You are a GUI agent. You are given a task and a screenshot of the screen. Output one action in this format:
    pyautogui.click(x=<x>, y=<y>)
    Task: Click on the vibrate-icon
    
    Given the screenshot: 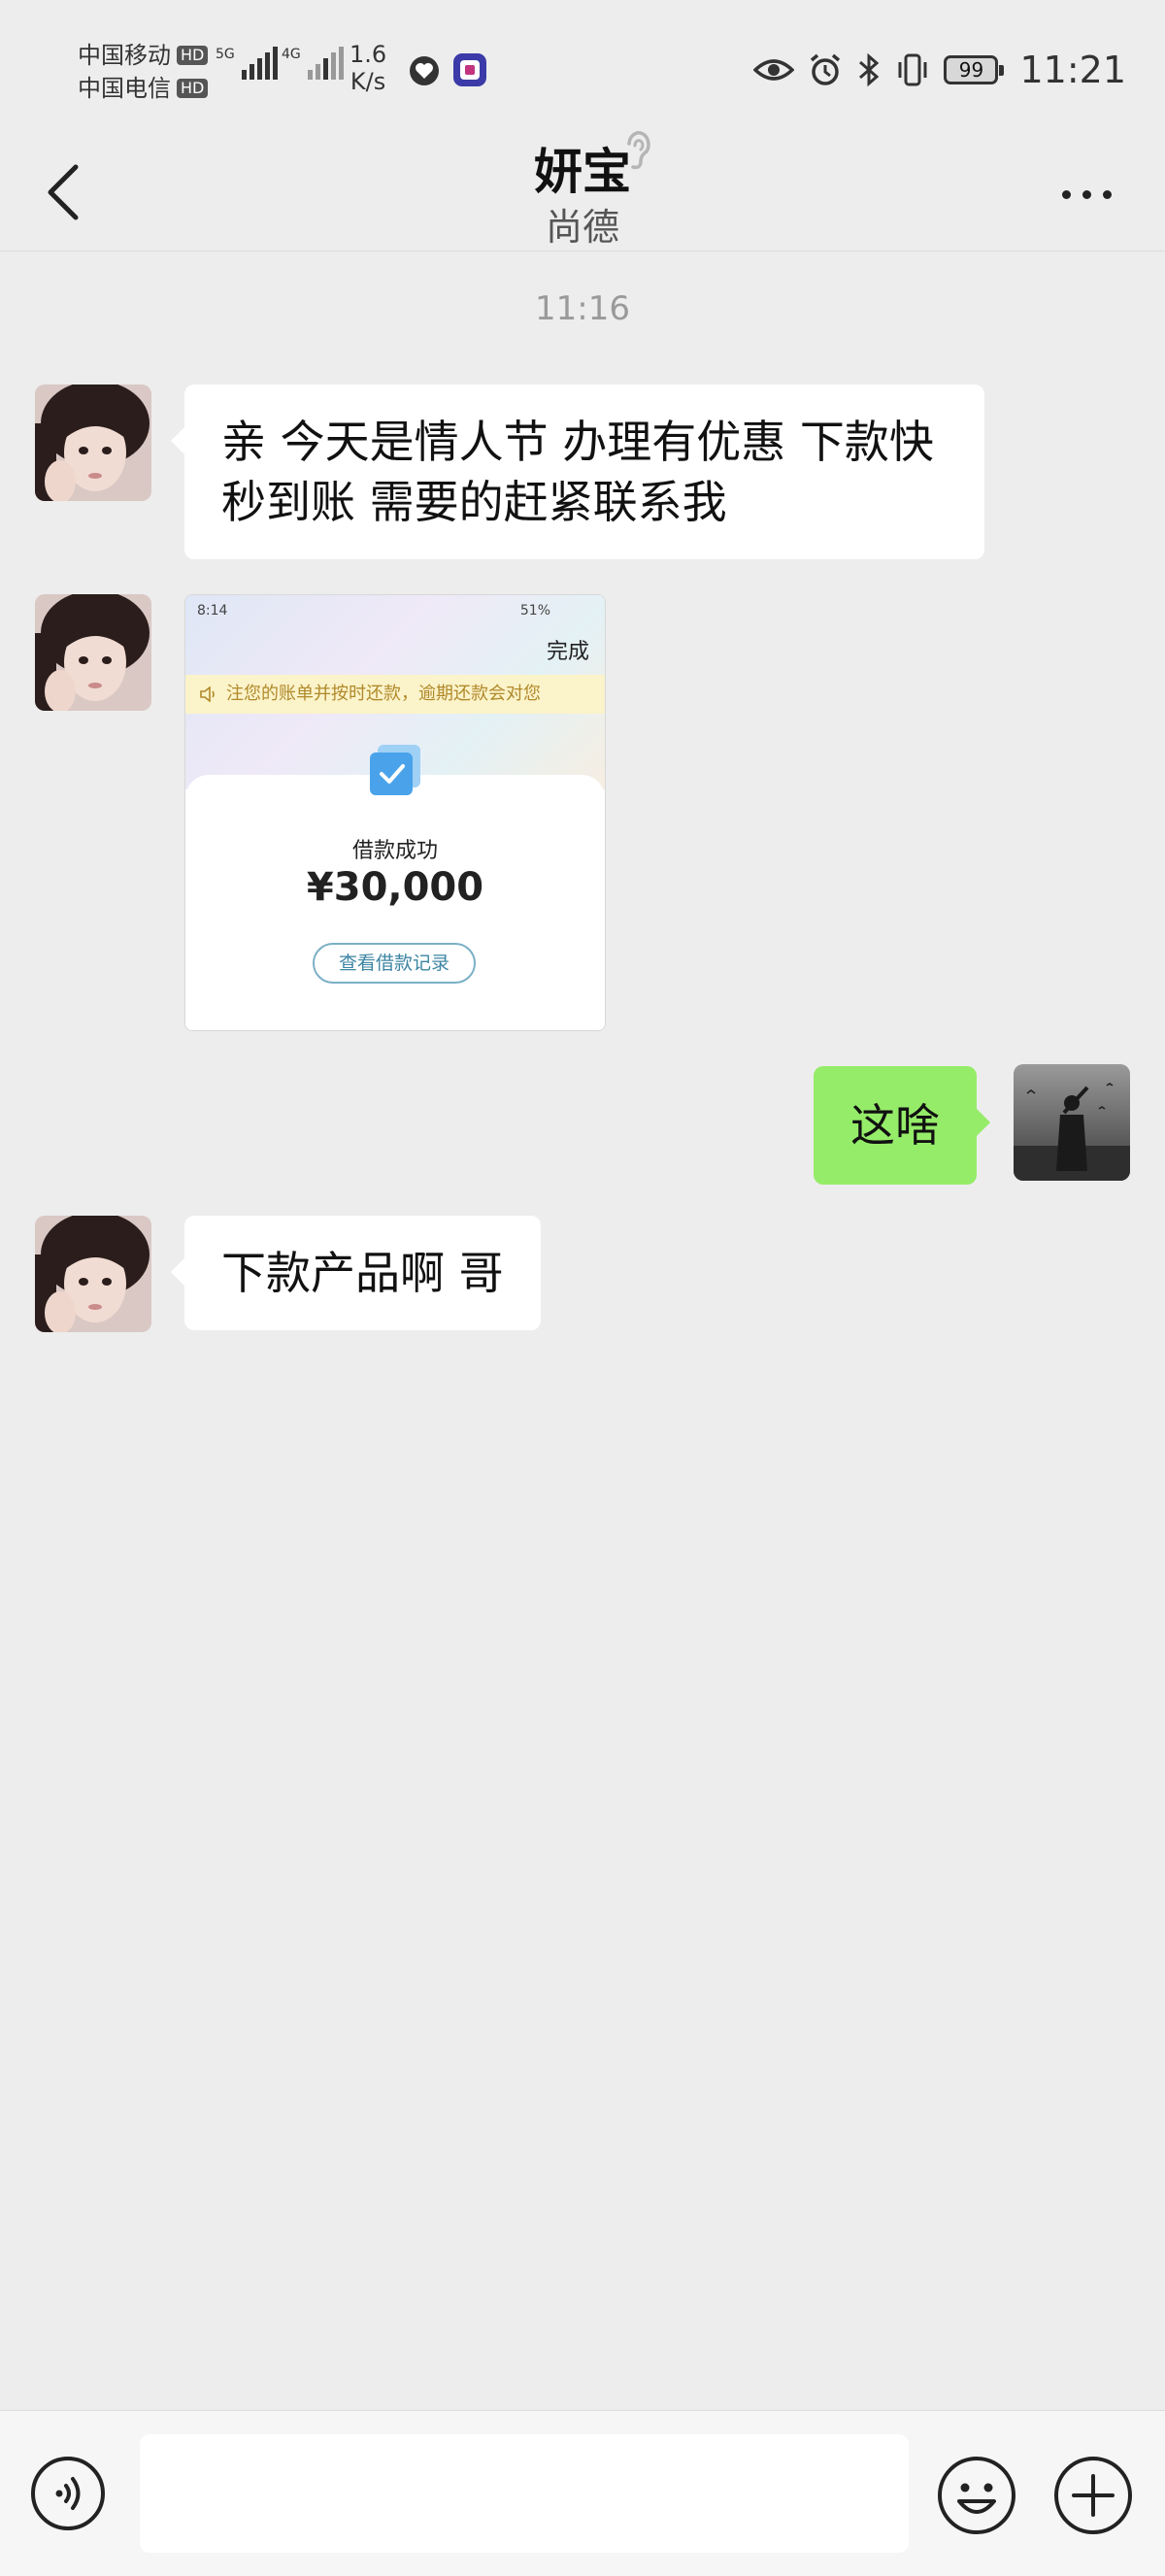 What is the action you would take?
    pyautogui.click(x=912, y=70)
    